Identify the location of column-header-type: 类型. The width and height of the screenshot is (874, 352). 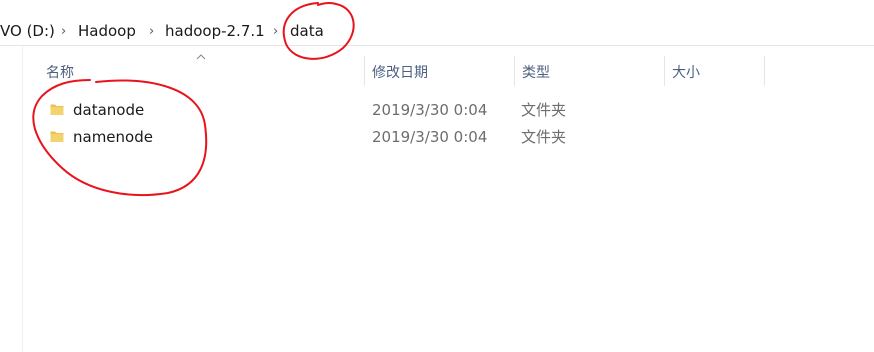
(536, 73).